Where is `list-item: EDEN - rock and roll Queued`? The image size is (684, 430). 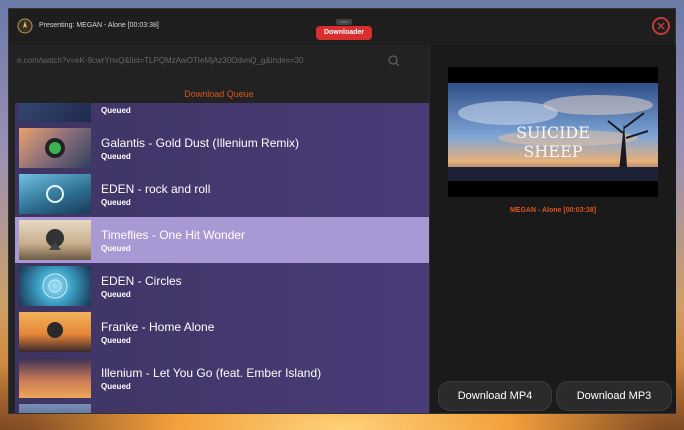
list-item: EDEN - rock and roll Queued is located at coordinates (222, 194).